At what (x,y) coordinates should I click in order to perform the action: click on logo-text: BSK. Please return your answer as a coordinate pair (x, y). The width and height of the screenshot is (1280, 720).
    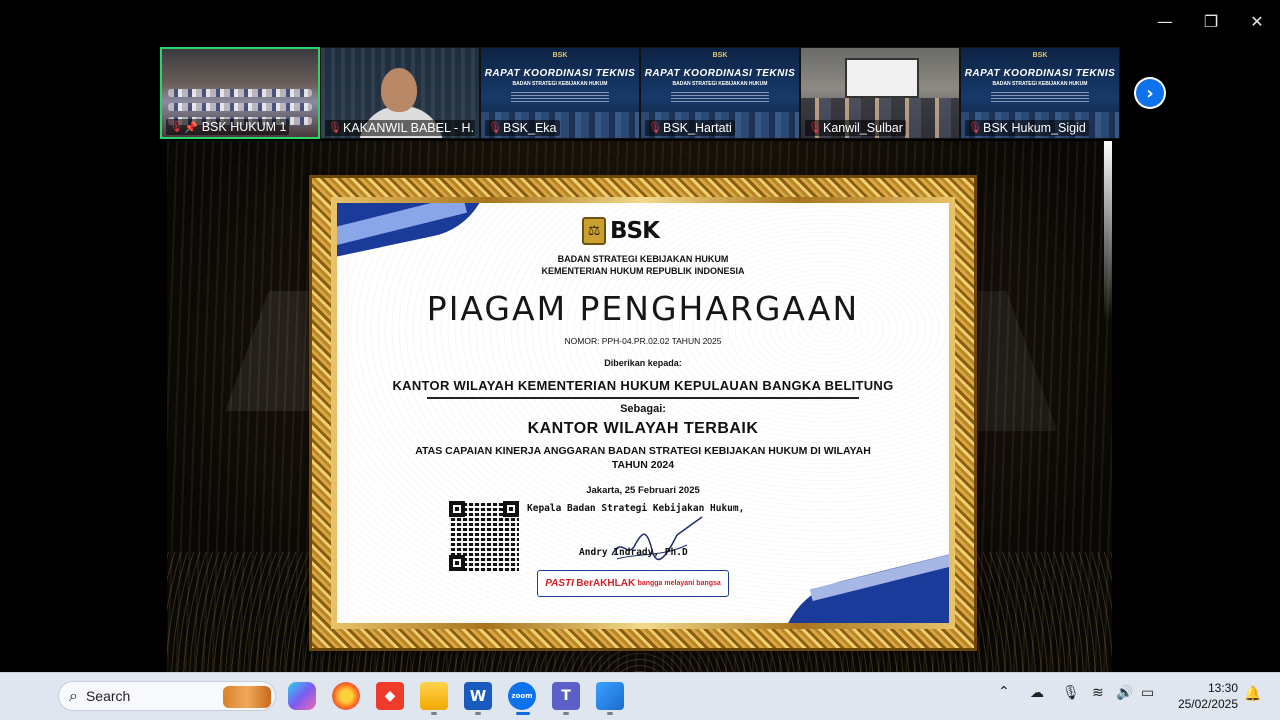
    Looking at the image, I should click on (635, 231).